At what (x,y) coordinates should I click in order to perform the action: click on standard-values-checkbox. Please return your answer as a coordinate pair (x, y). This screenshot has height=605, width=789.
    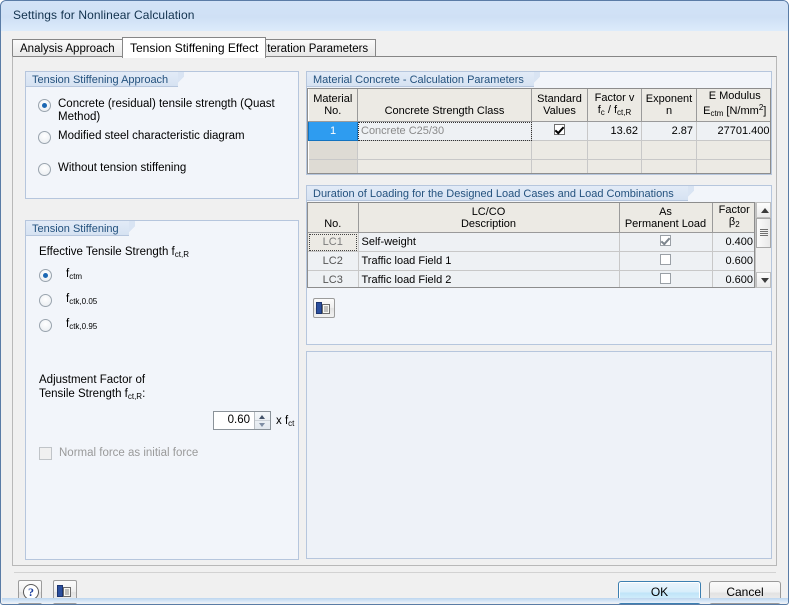
    Looking at the image, I should click on (559, 129).